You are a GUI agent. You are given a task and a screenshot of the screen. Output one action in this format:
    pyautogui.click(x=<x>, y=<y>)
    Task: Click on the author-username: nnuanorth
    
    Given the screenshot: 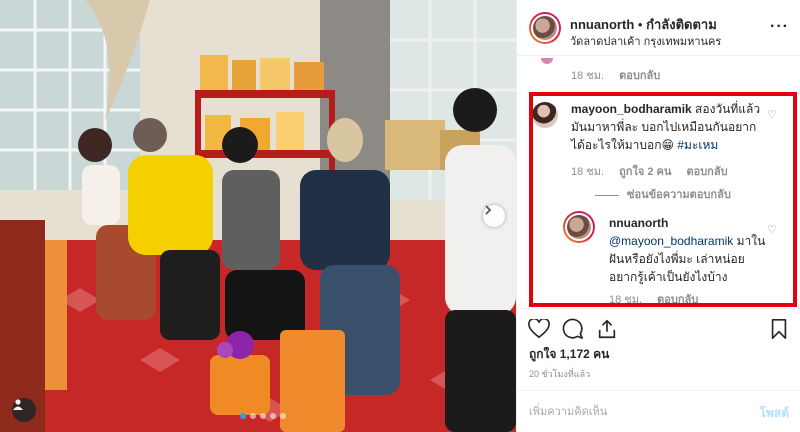 What is the action you would take?
    pyautogui.click(x=602, y=24)
    